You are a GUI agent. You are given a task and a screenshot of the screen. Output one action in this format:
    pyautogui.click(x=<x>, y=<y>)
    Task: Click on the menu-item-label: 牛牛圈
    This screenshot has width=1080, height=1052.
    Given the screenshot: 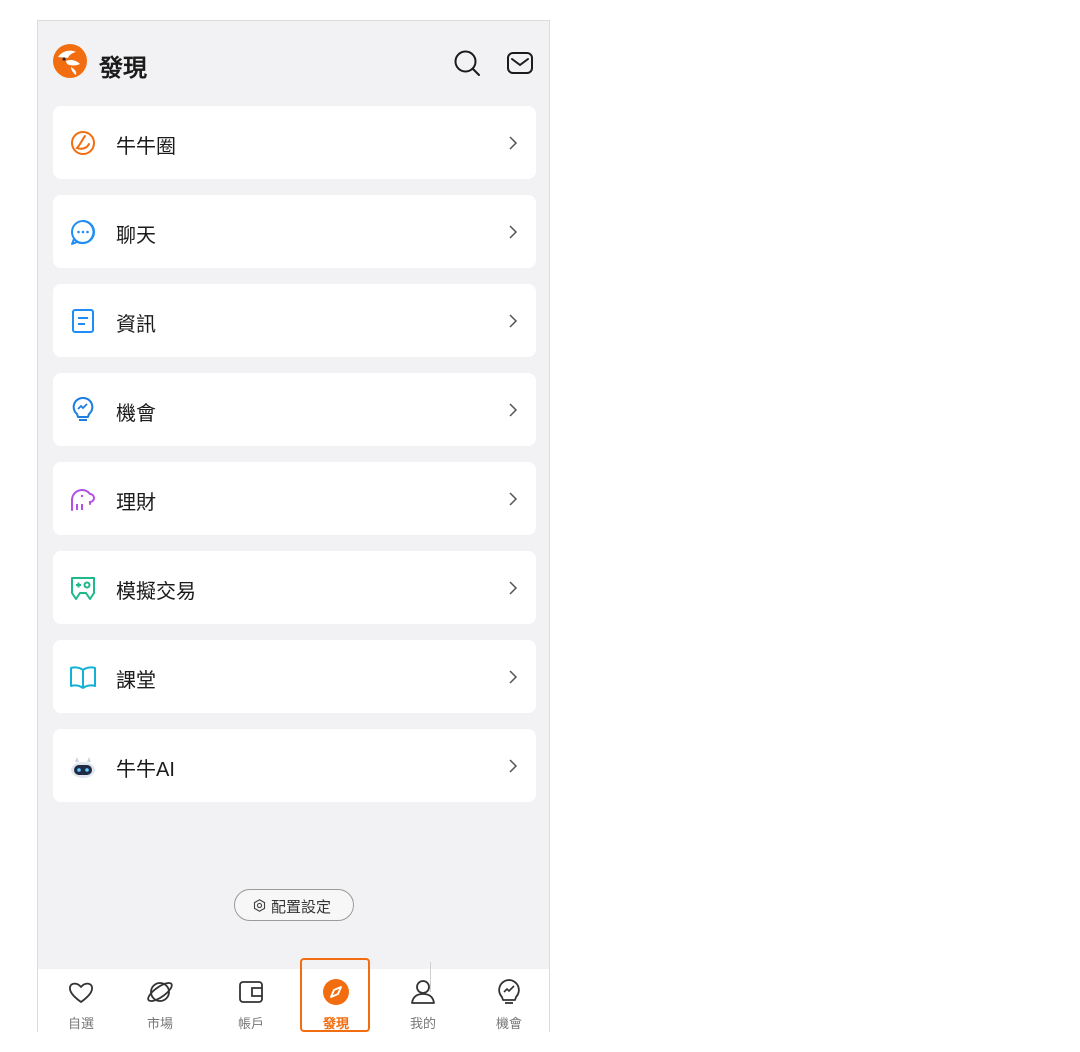 What is the action you would take?
    pyautogui.click(x=146, y=147)
    